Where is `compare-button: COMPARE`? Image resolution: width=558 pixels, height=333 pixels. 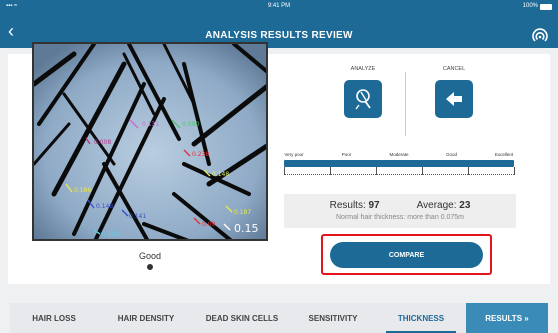
compare-button: COMPARE is located at coordinates (406, 255).